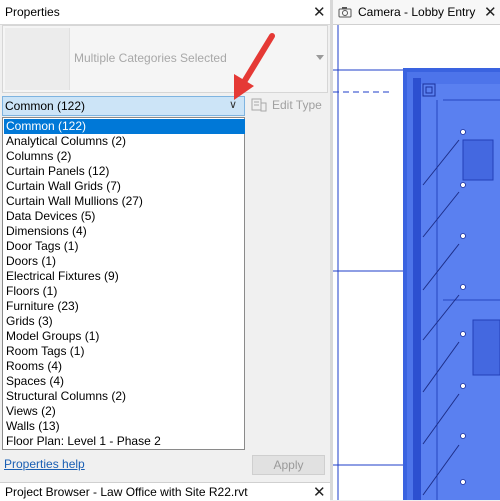  I want to click on dropdown-item: Doors (1), so click(124, 261).